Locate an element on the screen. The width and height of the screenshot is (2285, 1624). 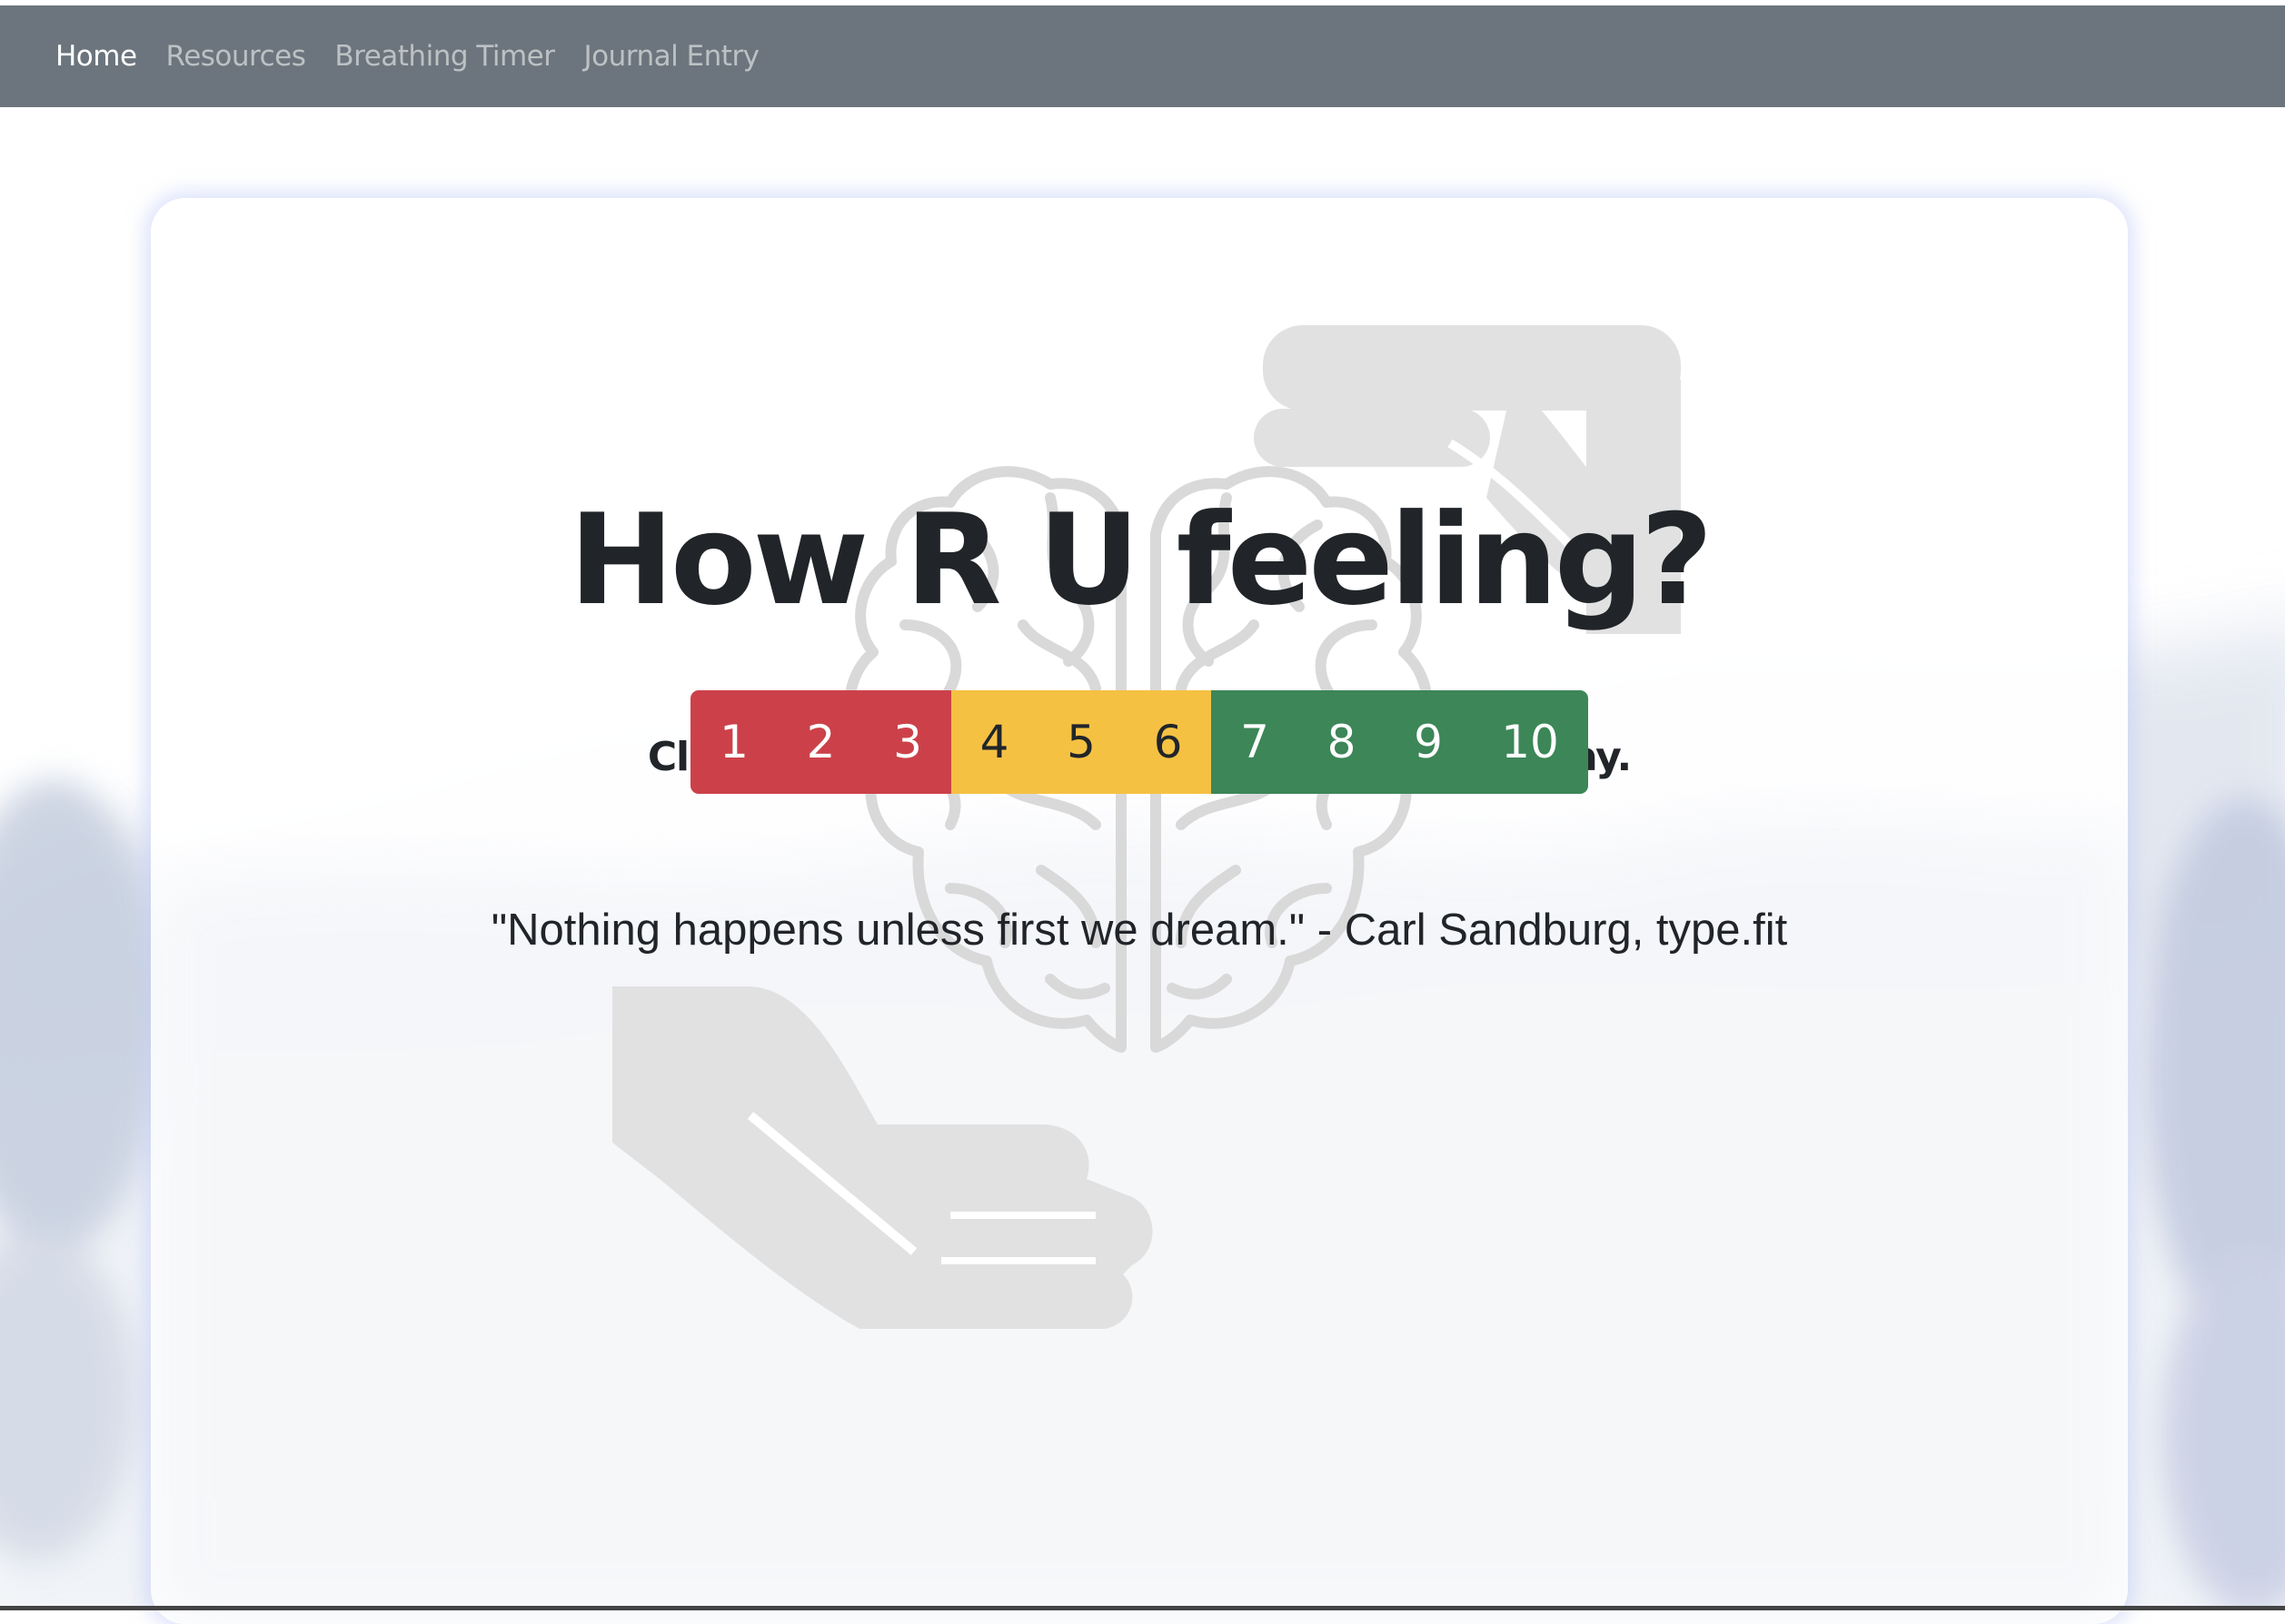
mood-scale: 1 2 3 4 5 6 7 8 9 10 is located at coordinates (1139, 742).